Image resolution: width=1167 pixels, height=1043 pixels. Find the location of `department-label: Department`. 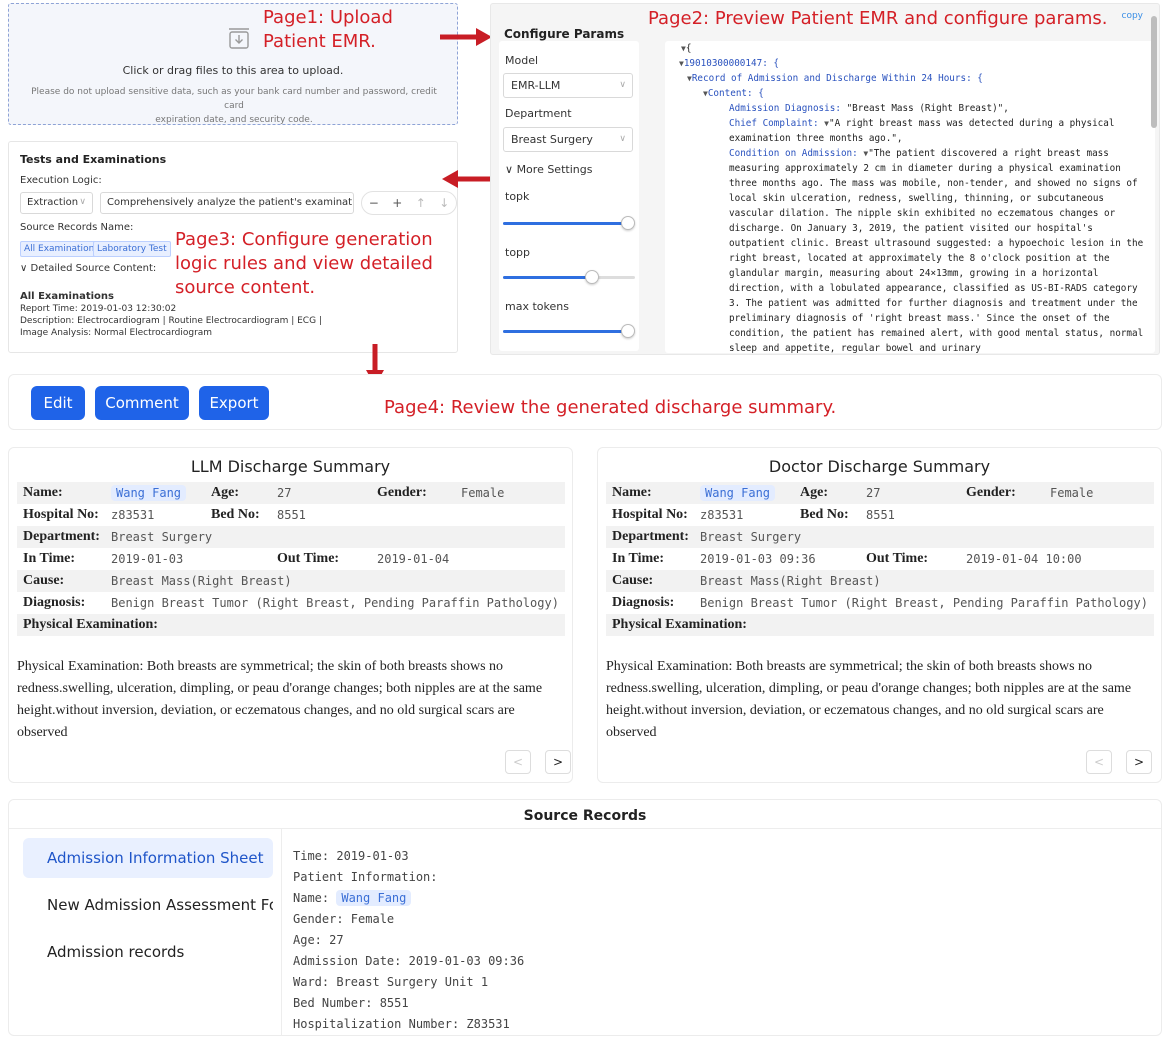

department-label: Department is located at coordinates (538, 113).